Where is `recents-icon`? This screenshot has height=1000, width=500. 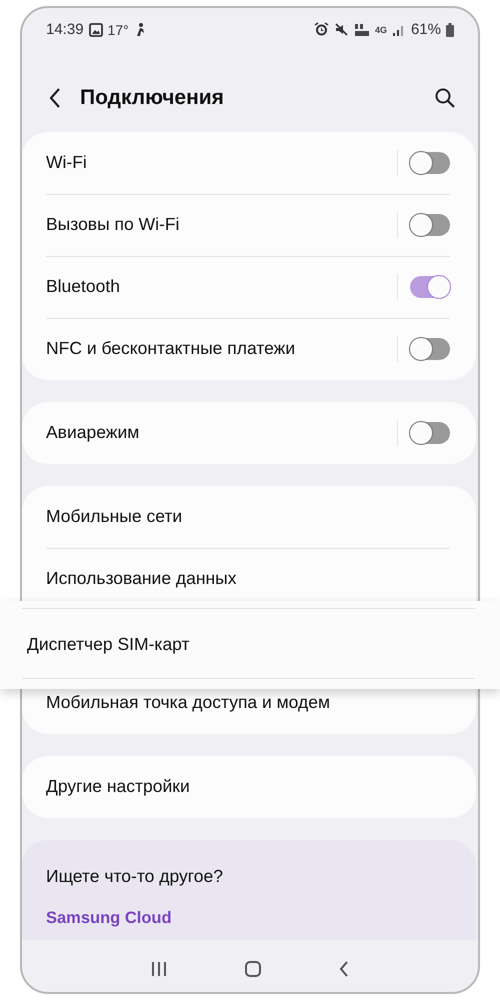 recents-icon is located at coordinates (159, 968).